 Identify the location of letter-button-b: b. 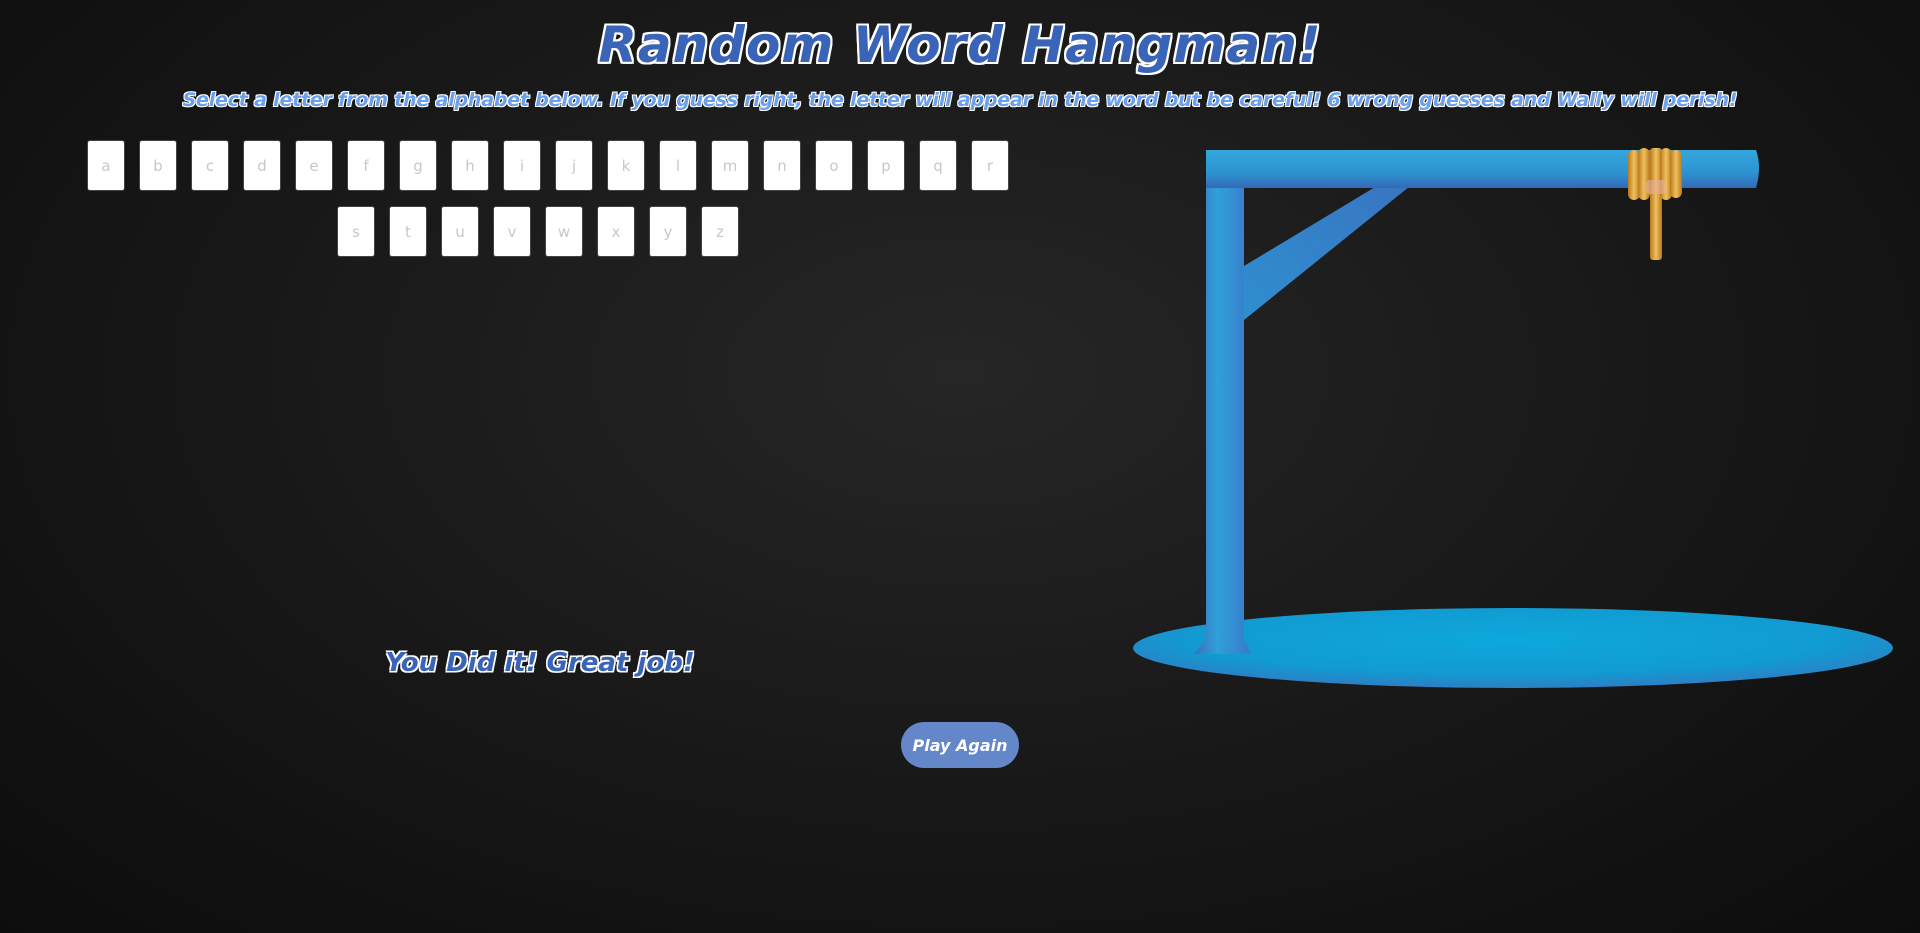
(158, 165).